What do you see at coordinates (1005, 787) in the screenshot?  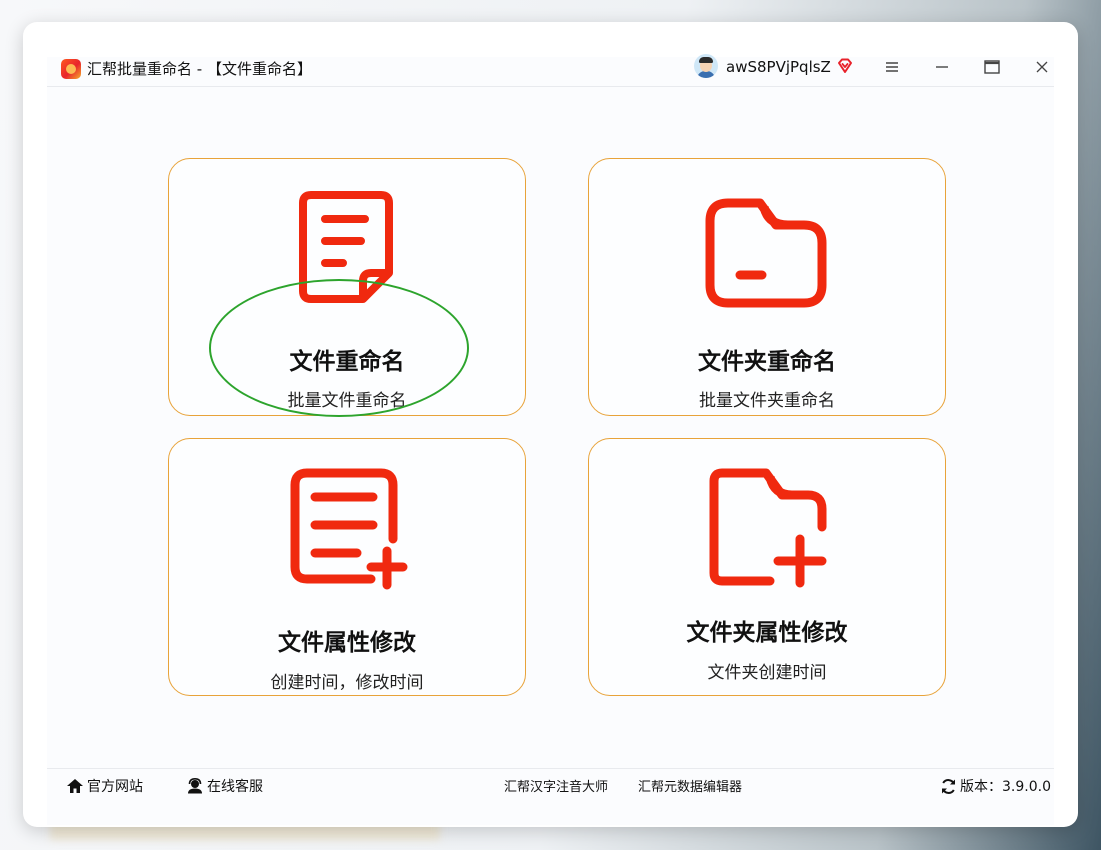 I see `version-label: 版本：3.9.0.0` at bounding box center [1005, 787].